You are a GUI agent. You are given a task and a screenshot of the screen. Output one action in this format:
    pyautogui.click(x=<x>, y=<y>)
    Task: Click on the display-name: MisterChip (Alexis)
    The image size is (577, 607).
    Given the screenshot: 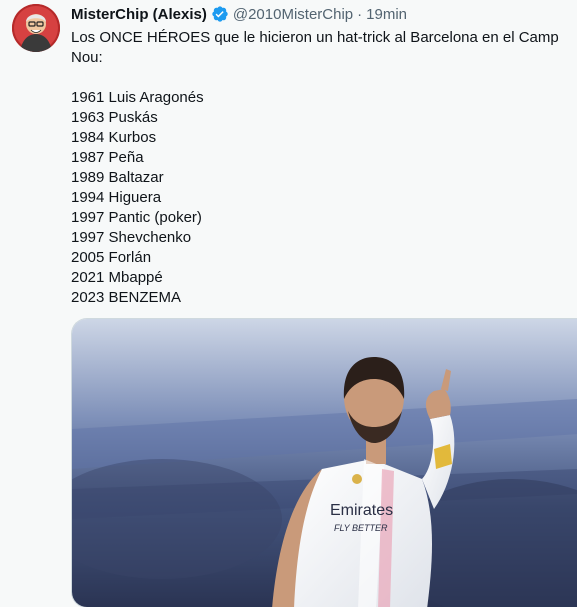 What is the action you would take?
    pyautogui.click(x=139, y=14)
    